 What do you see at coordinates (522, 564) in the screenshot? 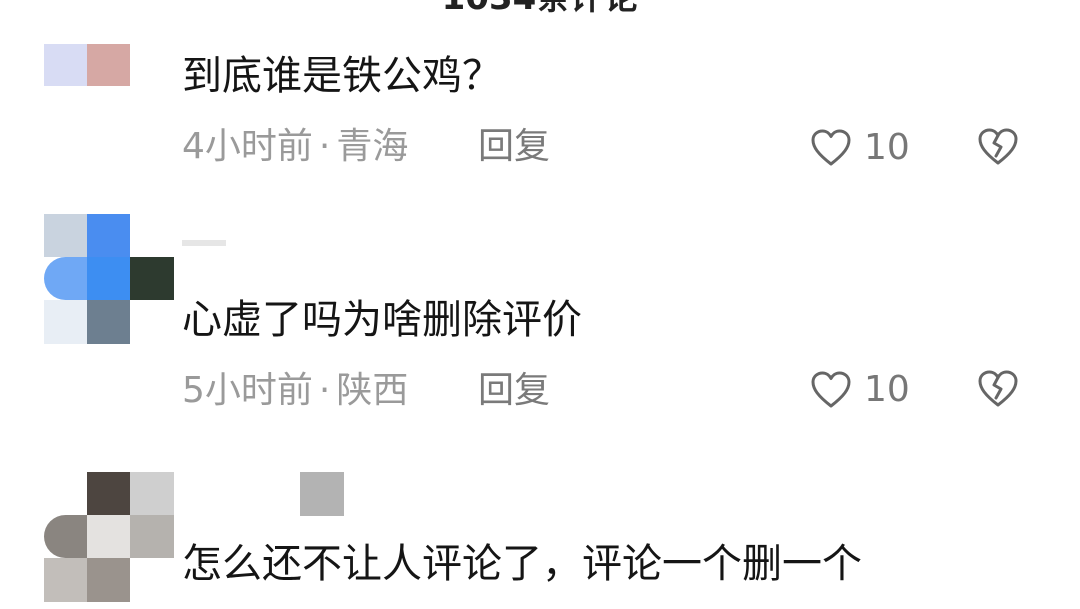
I see `comment-text: 怎么还不让人评论了，评论一个删一个` at bounding box center [522, 564].